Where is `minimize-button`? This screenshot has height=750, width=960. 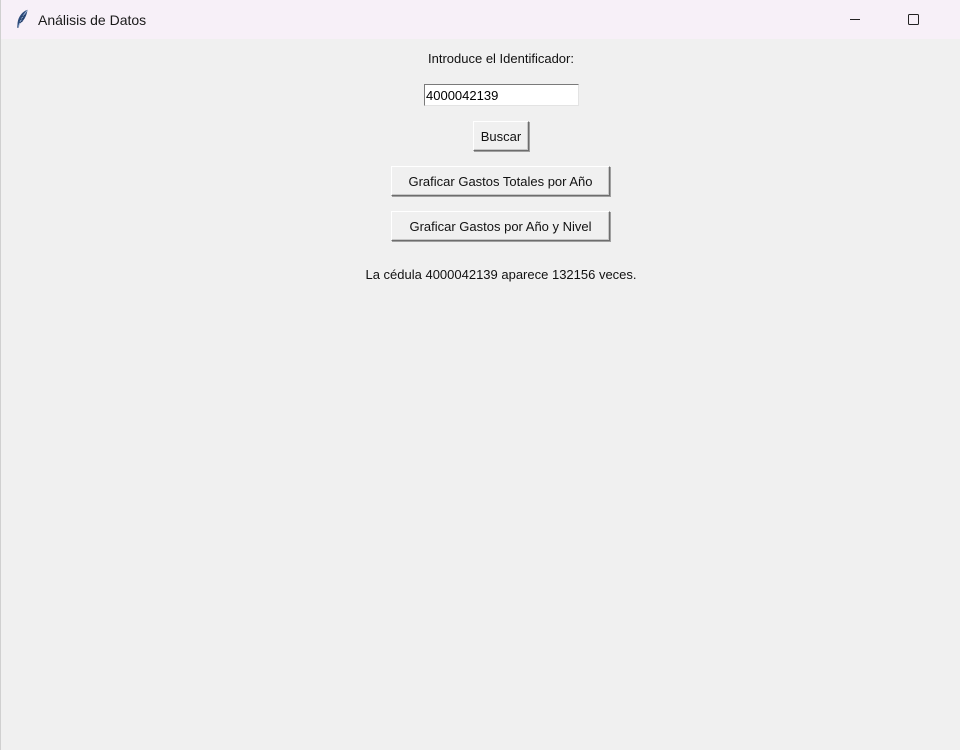
minimize-button is located at coordinates (855, 19).